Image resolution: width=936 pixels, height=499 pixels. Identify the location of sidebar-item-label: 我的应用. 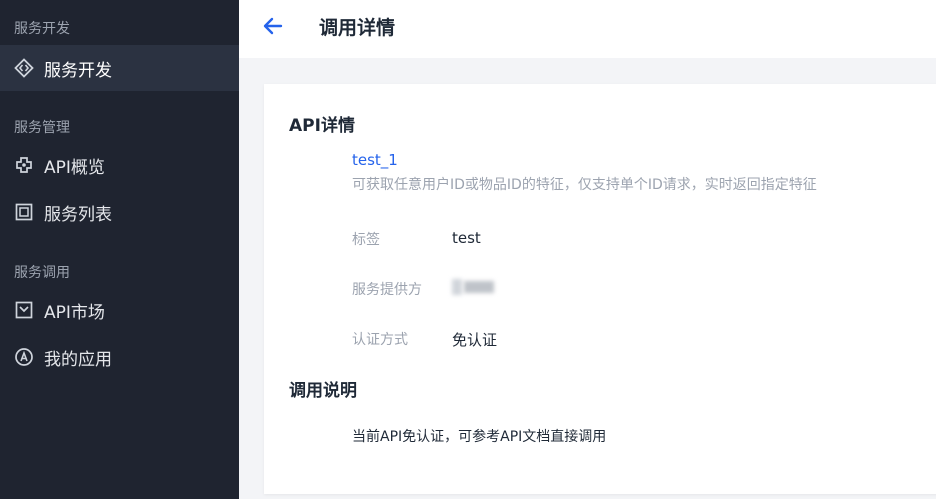
(78, 359).